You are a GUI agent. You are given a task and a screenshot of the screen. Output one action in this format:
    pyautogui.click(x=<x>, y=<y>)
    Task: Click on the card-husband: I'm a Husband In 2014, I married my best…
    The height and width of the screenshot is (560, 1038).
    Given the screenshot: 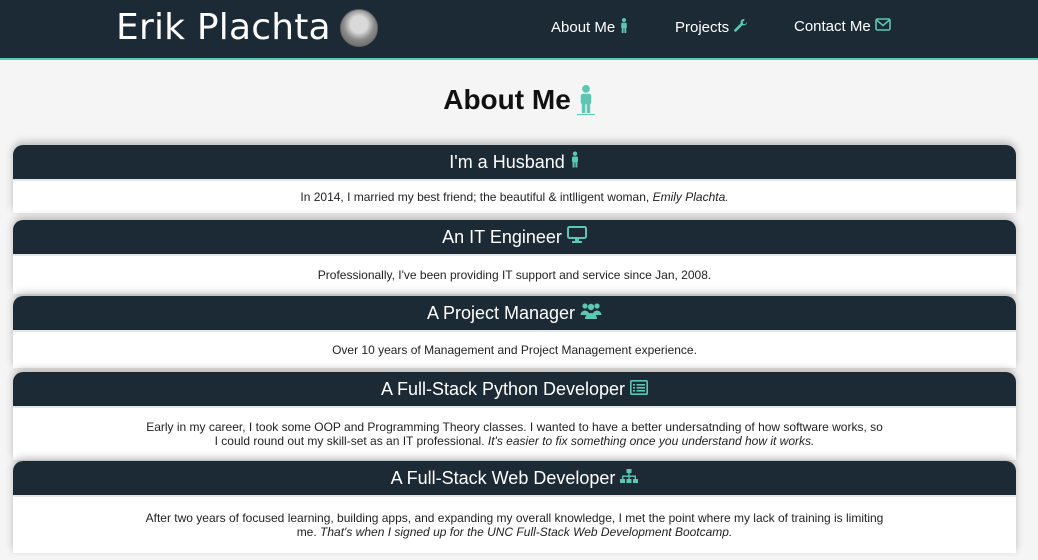 What is the action you would take?
    pyautogui.click(x=514, y=179)
    